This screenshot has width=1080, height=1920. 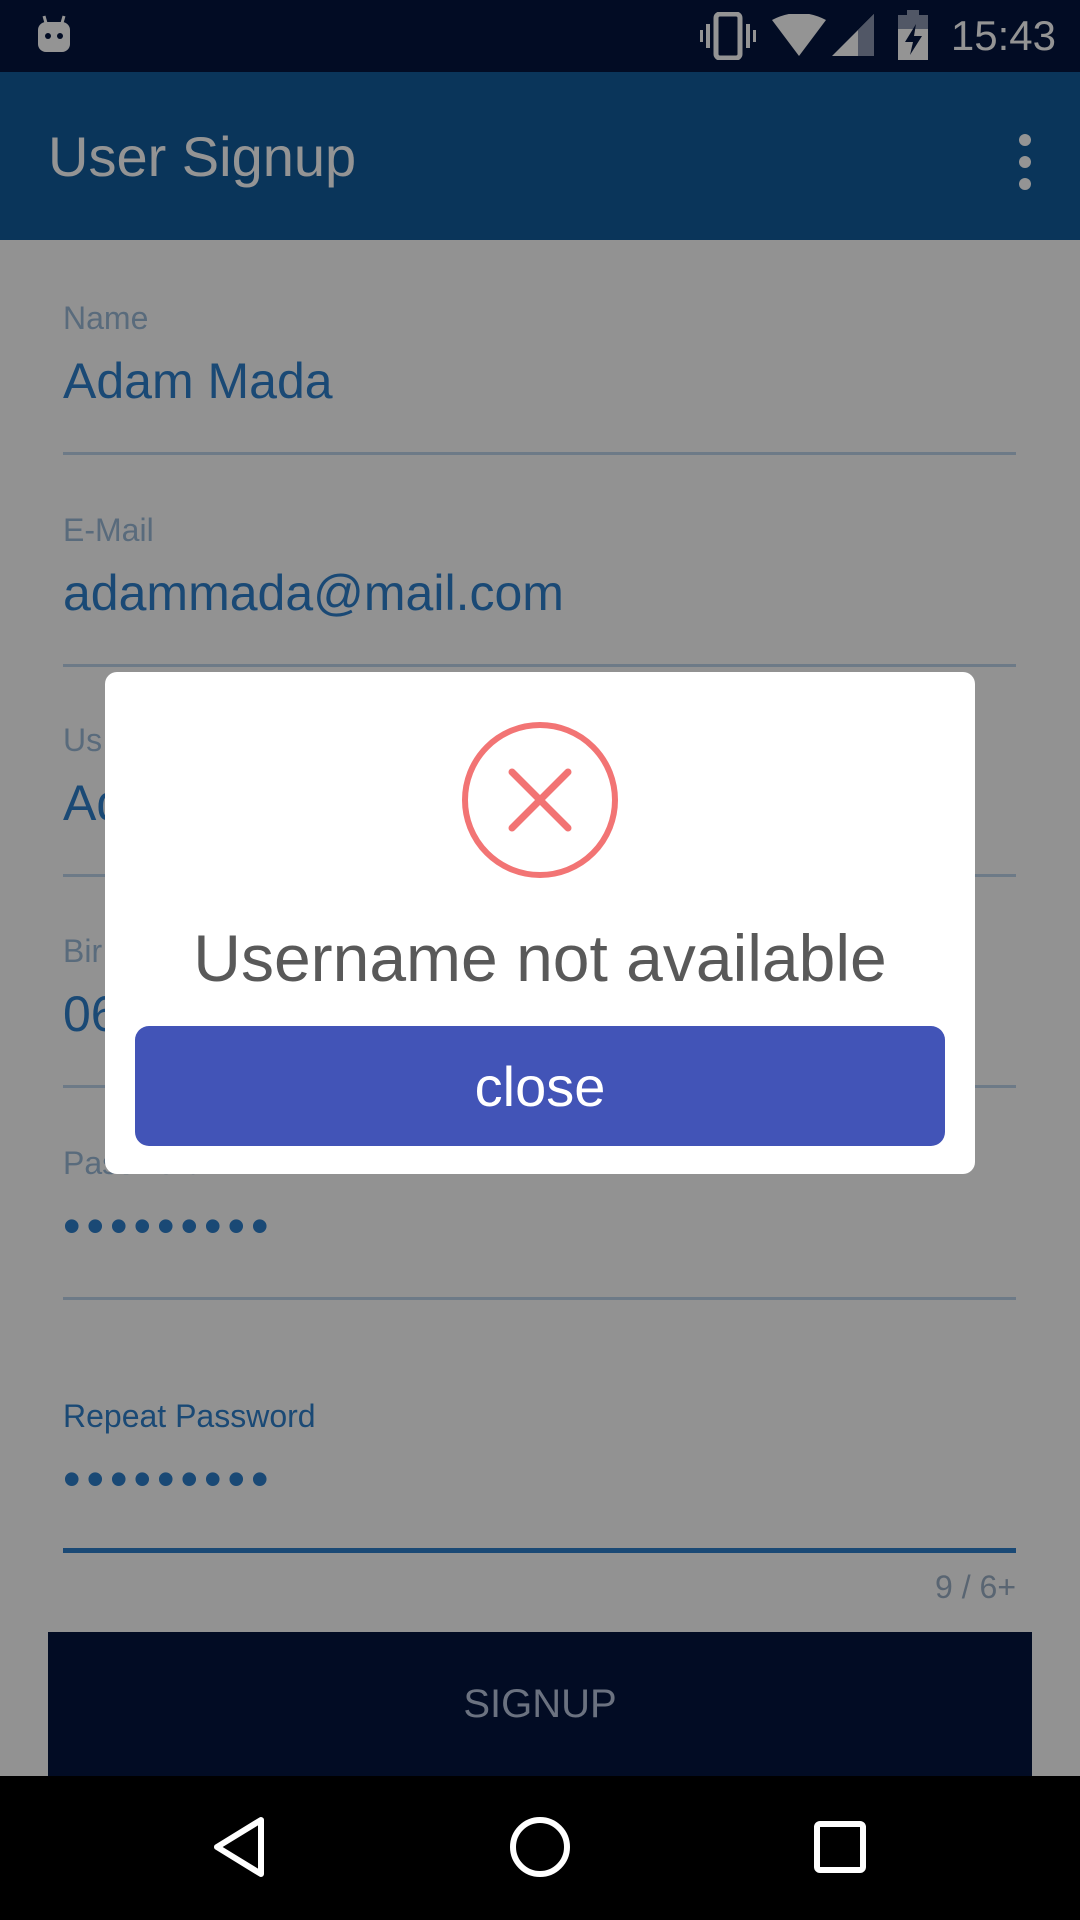 What do you see at coordinates (540, 1086) in the screenshot?
I see `close-button: close` at bounding box center [540, 1086].